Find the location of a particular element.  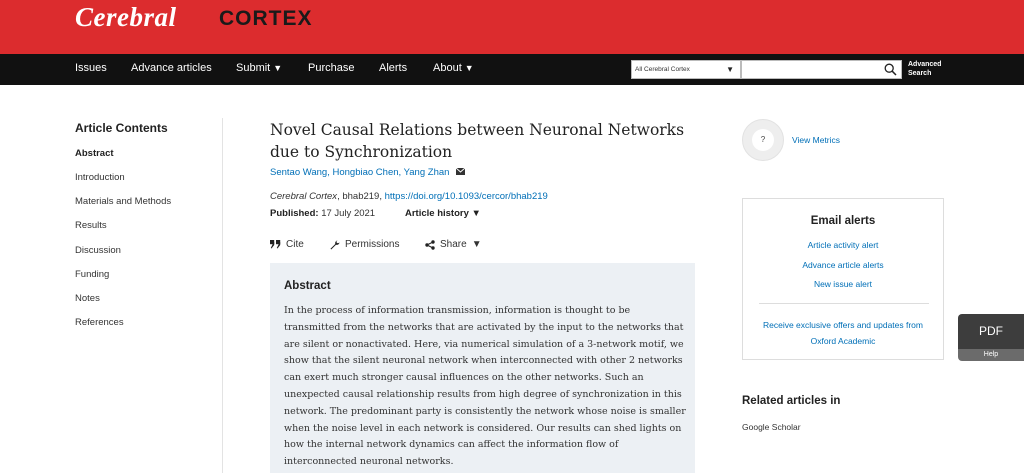

nav-about: About ▼ is located at coordinates (453, 68).